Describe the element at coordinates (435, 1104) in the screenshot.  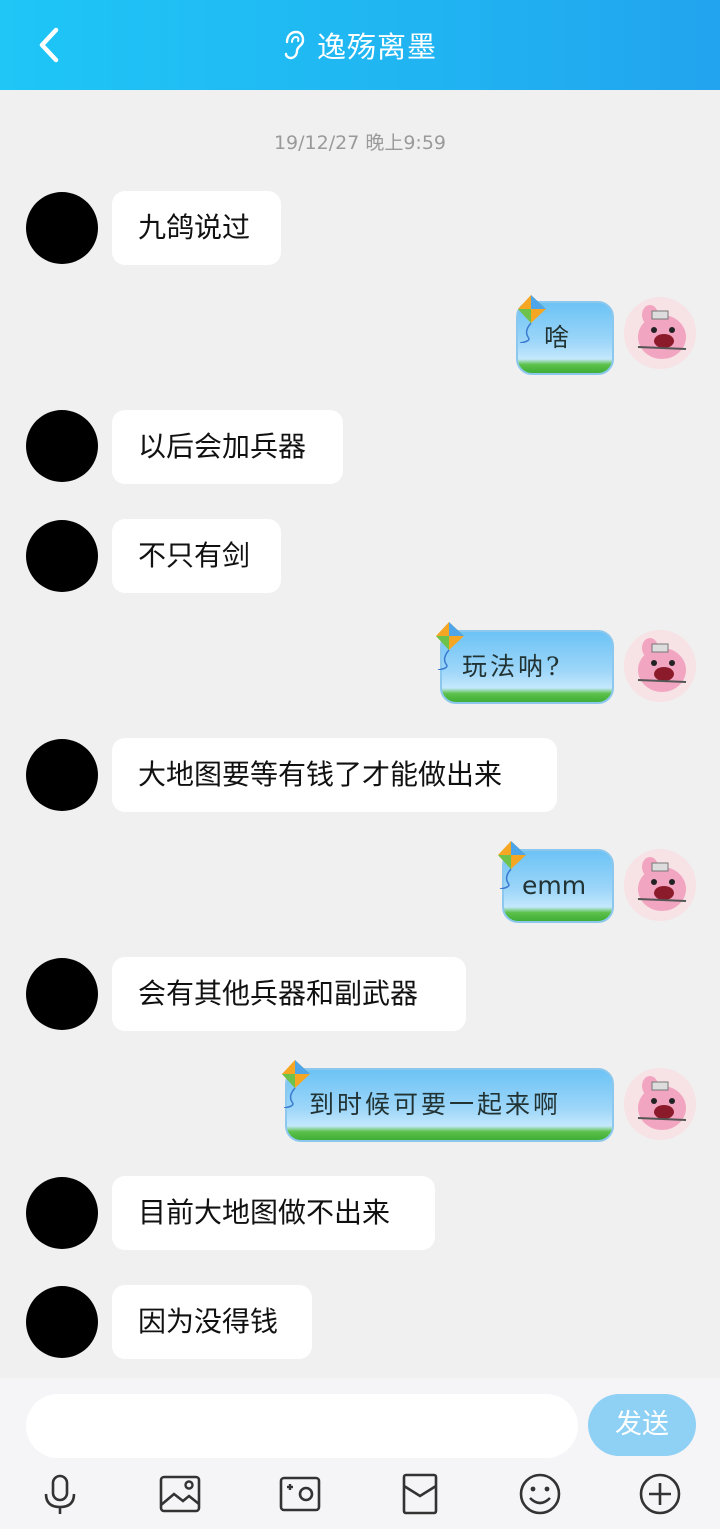
I see `message-text: 到时候可要一起来啊` at that location.